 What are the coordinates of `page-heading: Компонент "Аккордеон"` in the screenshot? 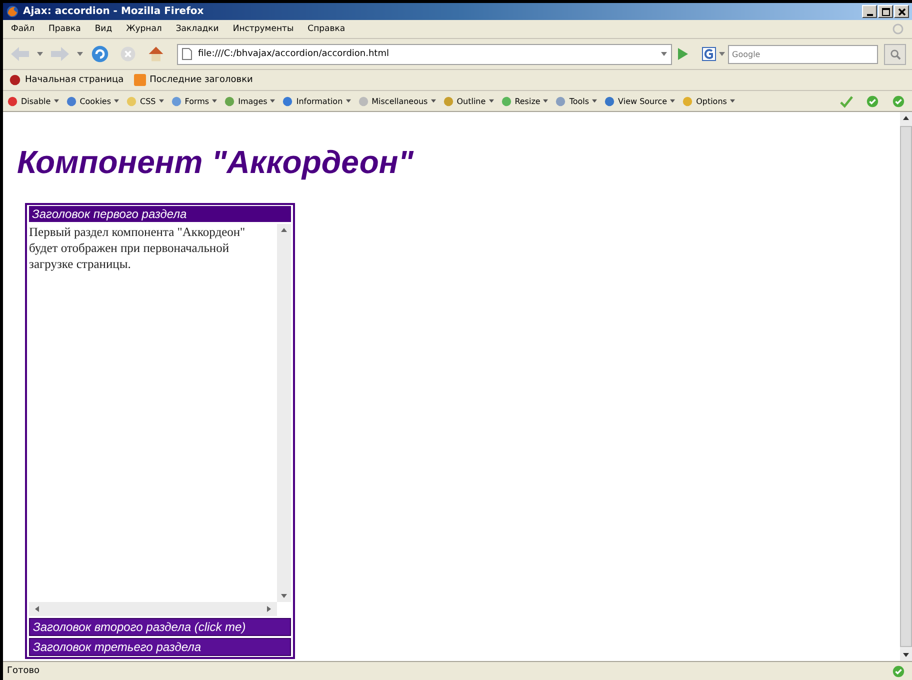 It's located at (216, 162).